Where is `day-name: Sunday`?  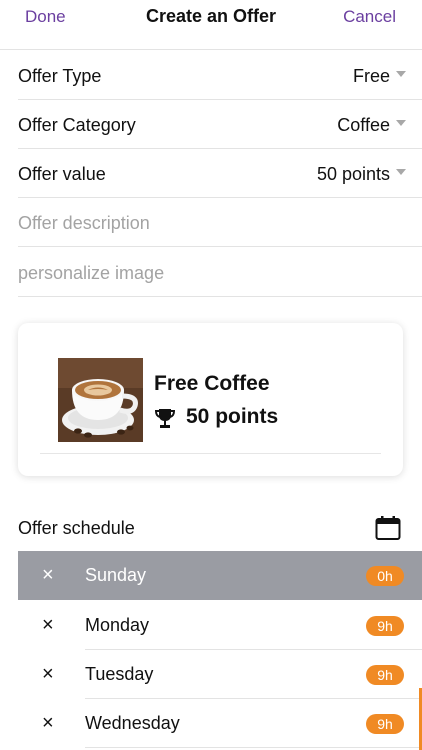 day-name: Sunday is located at coordinates (116, 575).